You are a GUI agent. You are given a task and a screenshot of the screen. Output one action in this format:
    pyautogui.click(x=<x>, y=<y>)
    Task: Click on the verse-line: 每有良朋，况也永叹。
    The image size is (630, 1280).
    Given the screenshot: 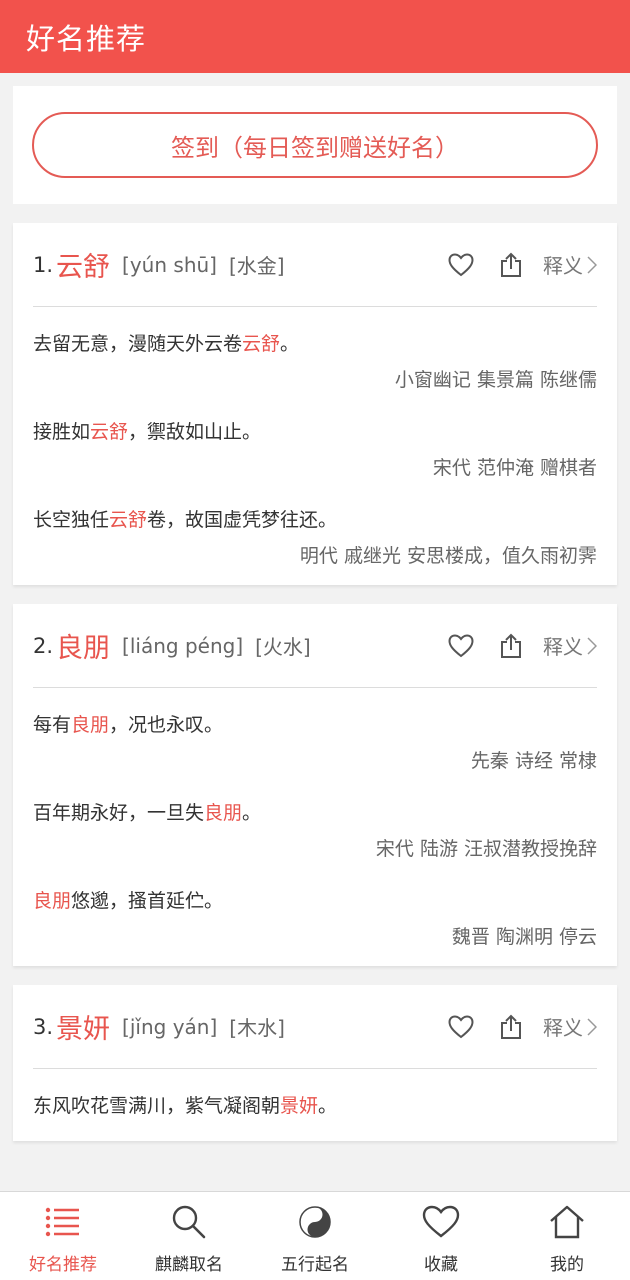 What is the action you would take?
    pyautogui.click(x=128, y=725)
    